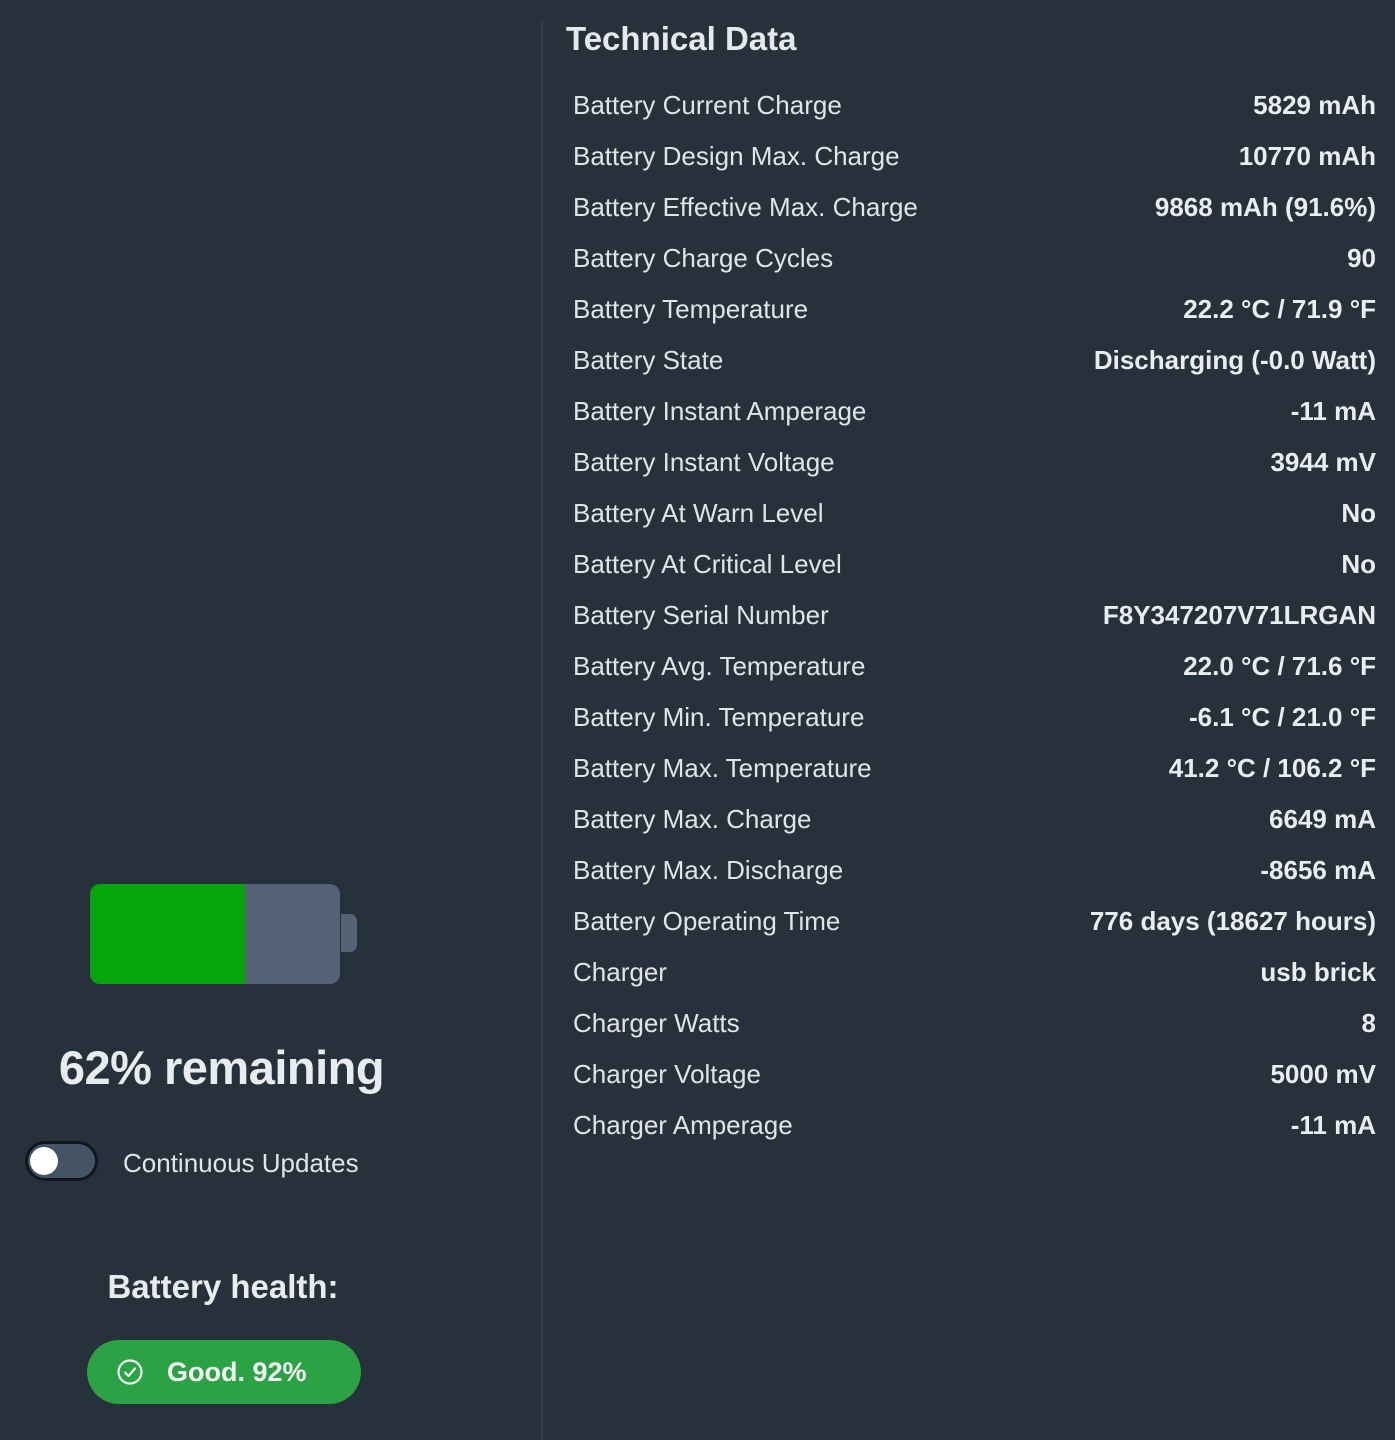 This screenshot has height=1440, width=1395. What do you see at coordinates (1314, 105) in the screenshot?
I see `data-row-value: 5829 mAh` at bounding box center [1314, 105].